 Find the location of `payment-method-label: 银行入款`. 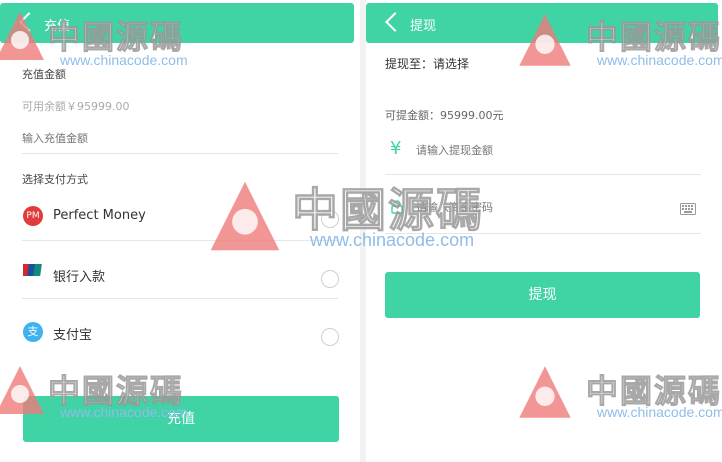

payment-method-label: 银行入款 is located at coordinates (79, 277).